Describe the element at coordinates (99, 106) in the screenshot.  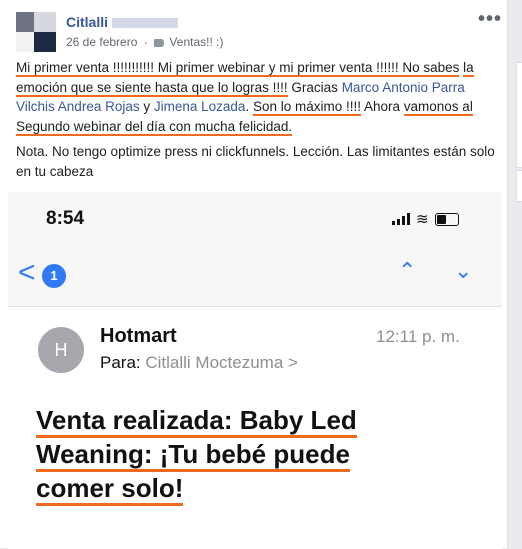
I see `mention-link: Andrea Rojas` at that location.